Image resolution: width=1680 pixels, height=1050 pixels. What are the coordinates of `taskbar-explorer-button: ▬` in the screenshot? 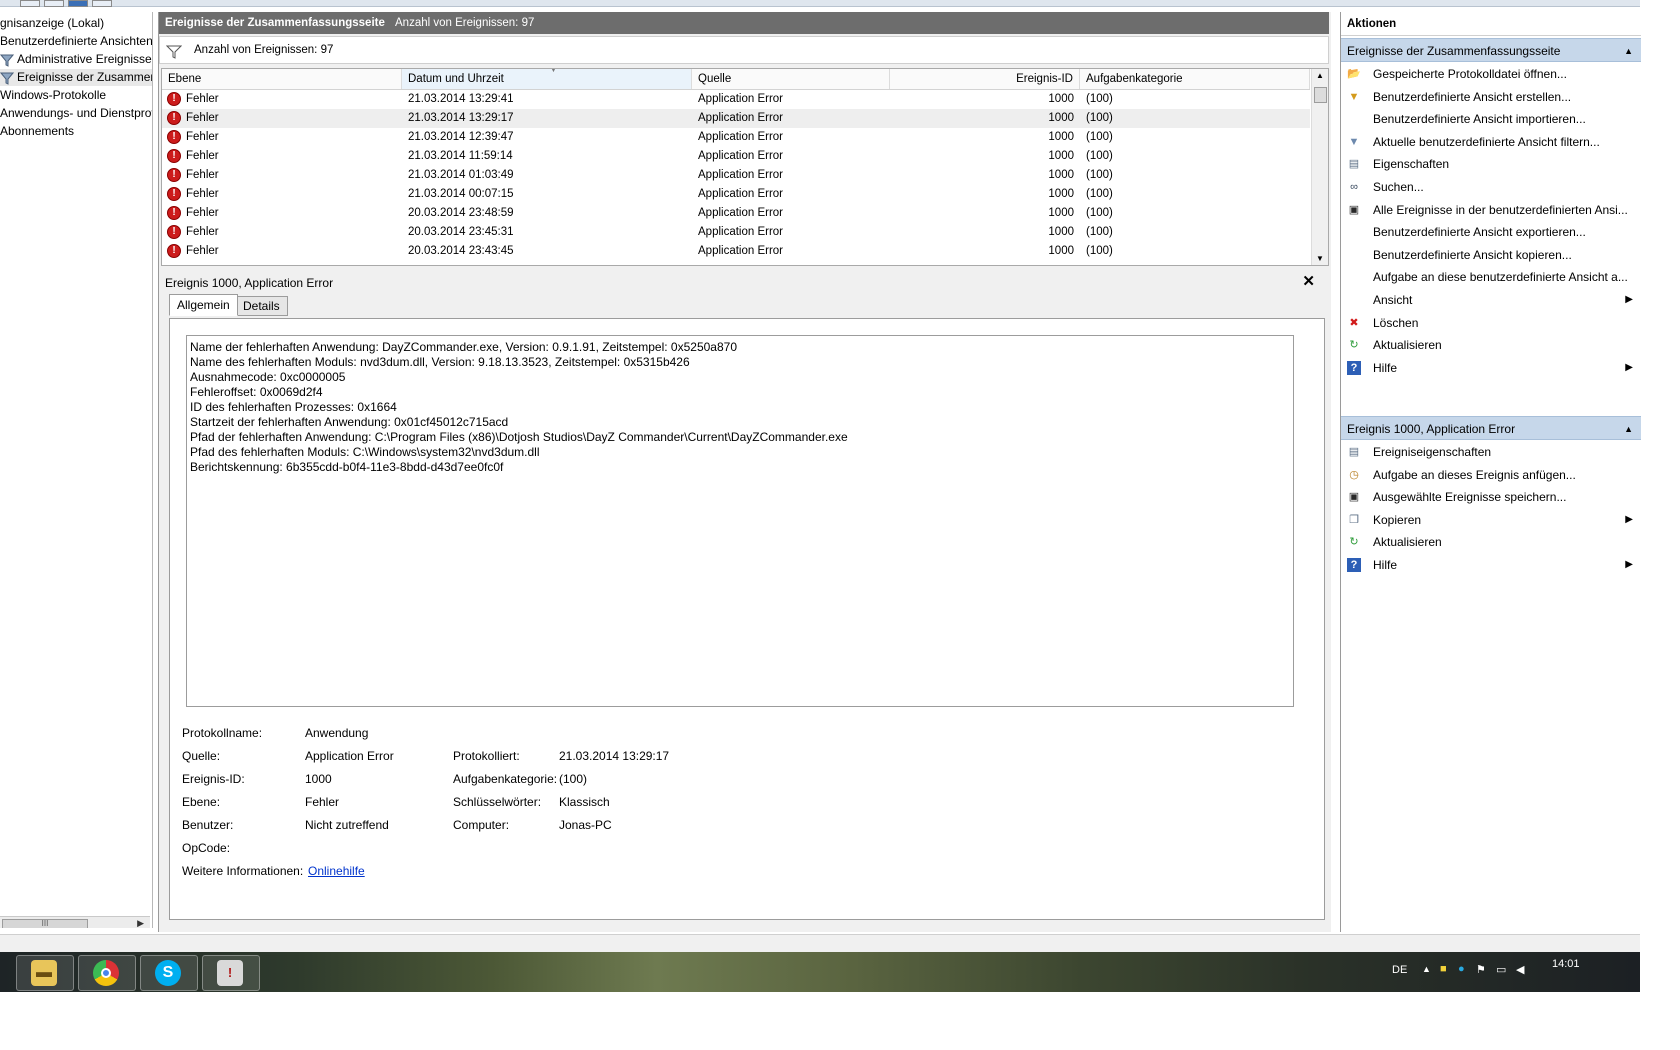 It's located at (45, 973).